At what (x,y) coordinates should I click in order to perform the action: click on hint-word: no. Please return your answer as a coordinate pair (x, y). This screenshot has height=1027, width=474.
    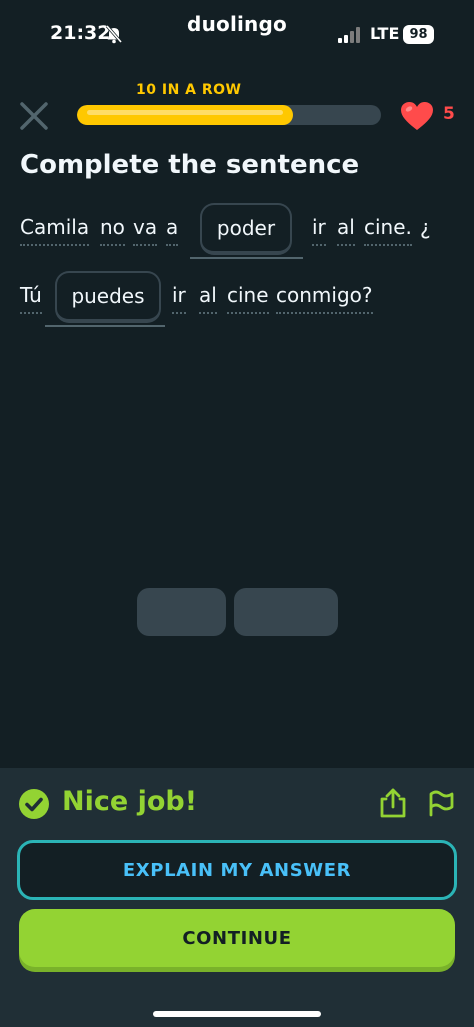
    Looking at the image, I should click on (112, 230).